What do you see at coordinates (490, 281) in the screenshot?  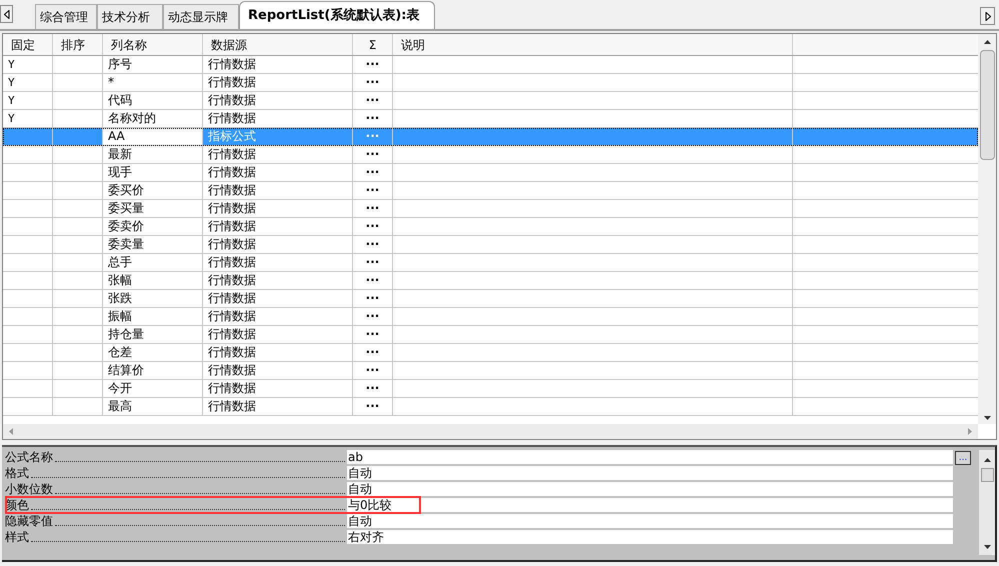 I see `table-row: 张幅 行情数据 ···` at bounding box center [490, 281].